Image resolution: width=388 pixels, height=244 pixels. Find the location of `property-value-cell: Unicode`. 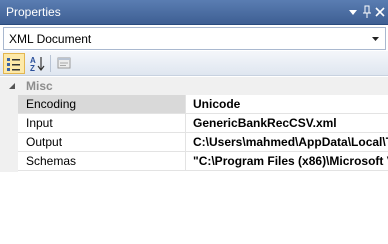

property-value-cell: Unicode is located at coordinates (287, 104).